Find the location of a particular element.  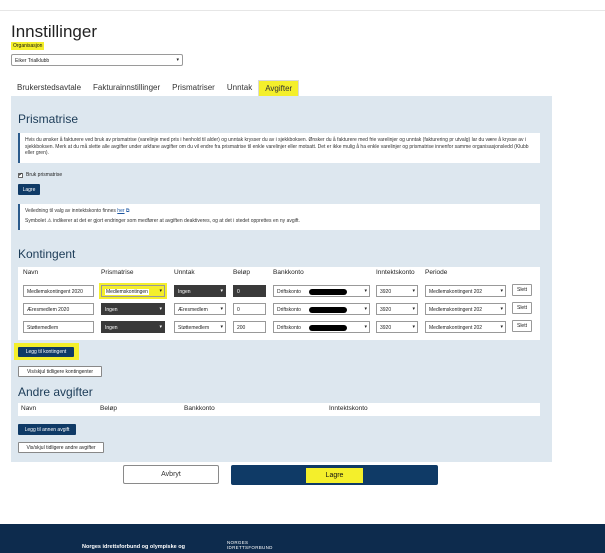

unntak-select: Æresmedlem ▾ is located at coordinates (200, 309).